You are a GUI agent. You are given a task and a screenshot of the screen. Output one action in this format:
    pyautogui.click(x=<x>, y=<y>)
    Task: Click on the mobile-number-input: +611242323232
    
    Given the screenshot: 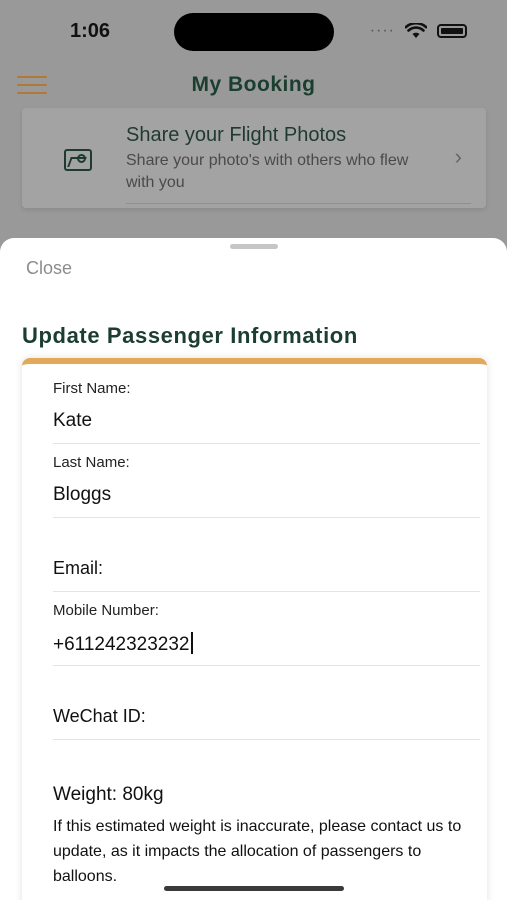 What is the action you would take?
    pyautogui.click(x=123, y=644)
    